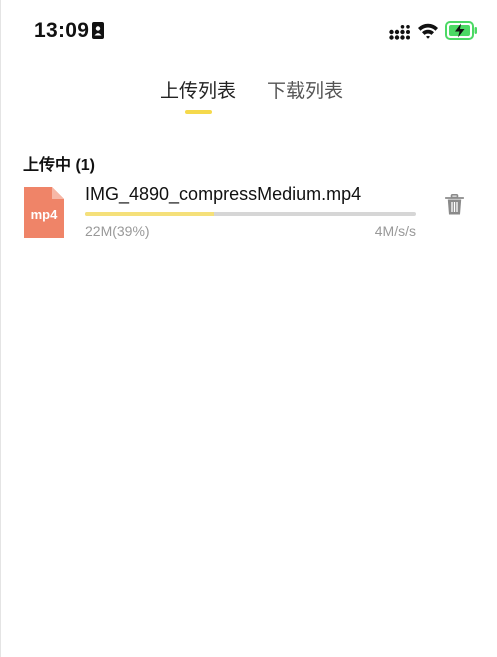 Image resolution: width=497 pixels, height=657 pixels. I want to click on status-time: 13:09, so click(62, 30).